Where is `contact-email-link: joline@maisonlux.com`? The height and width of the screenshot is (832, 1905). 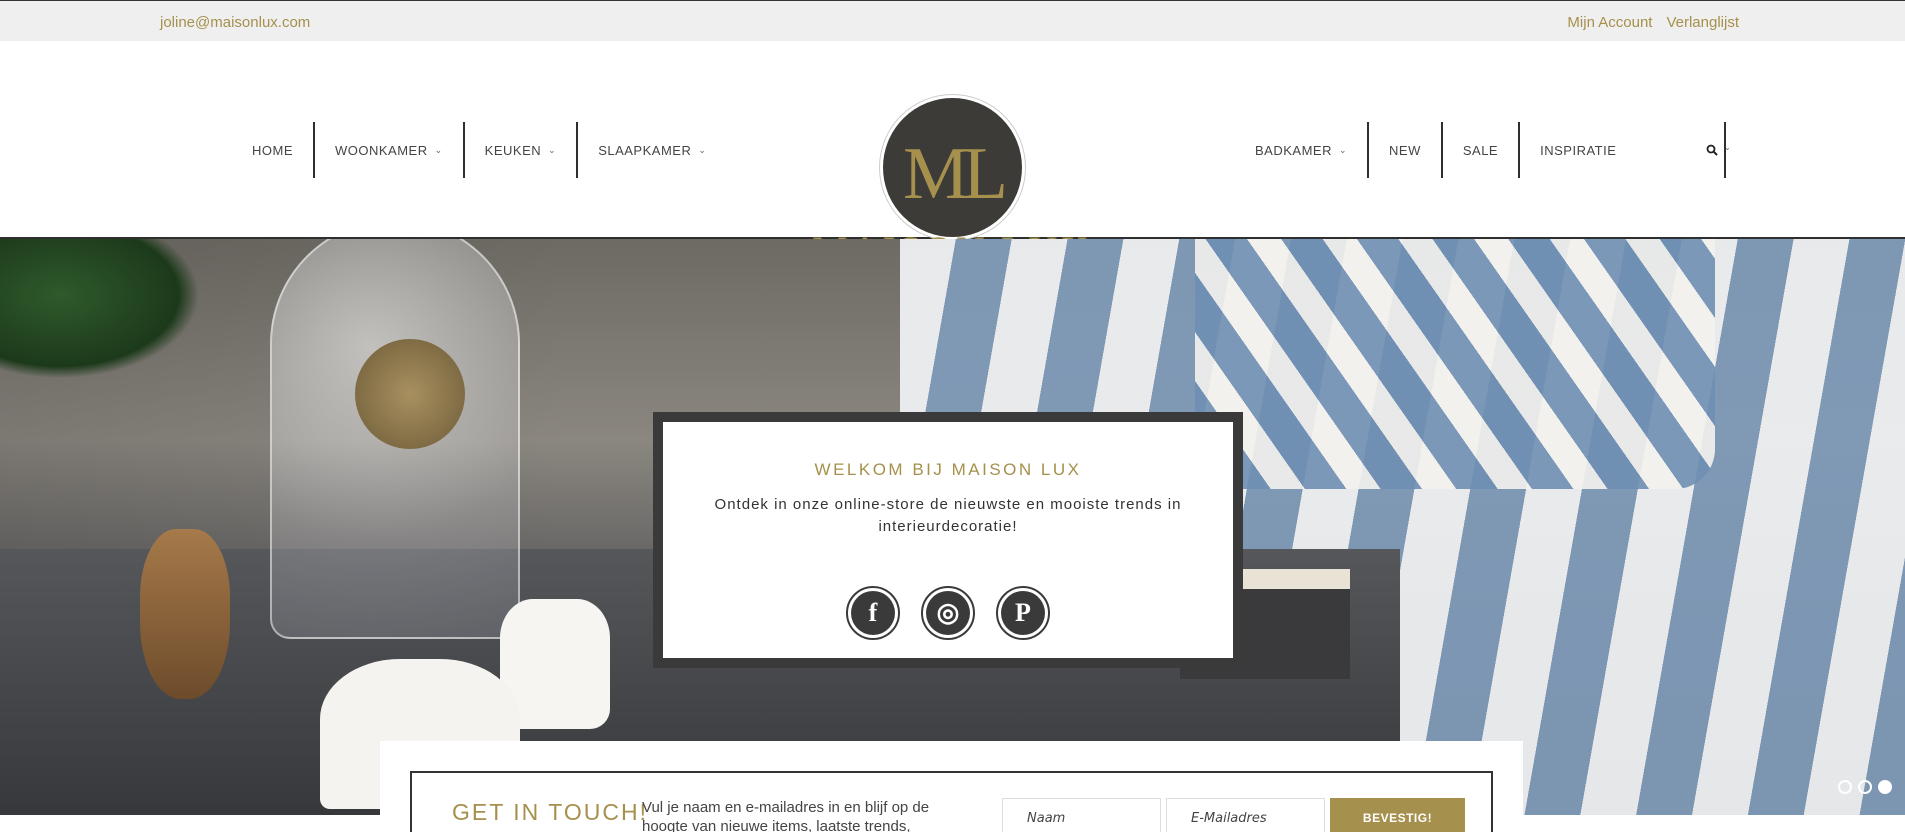 contact-email-link: joline@maisonlux.com is located at coordinates (235, 22).